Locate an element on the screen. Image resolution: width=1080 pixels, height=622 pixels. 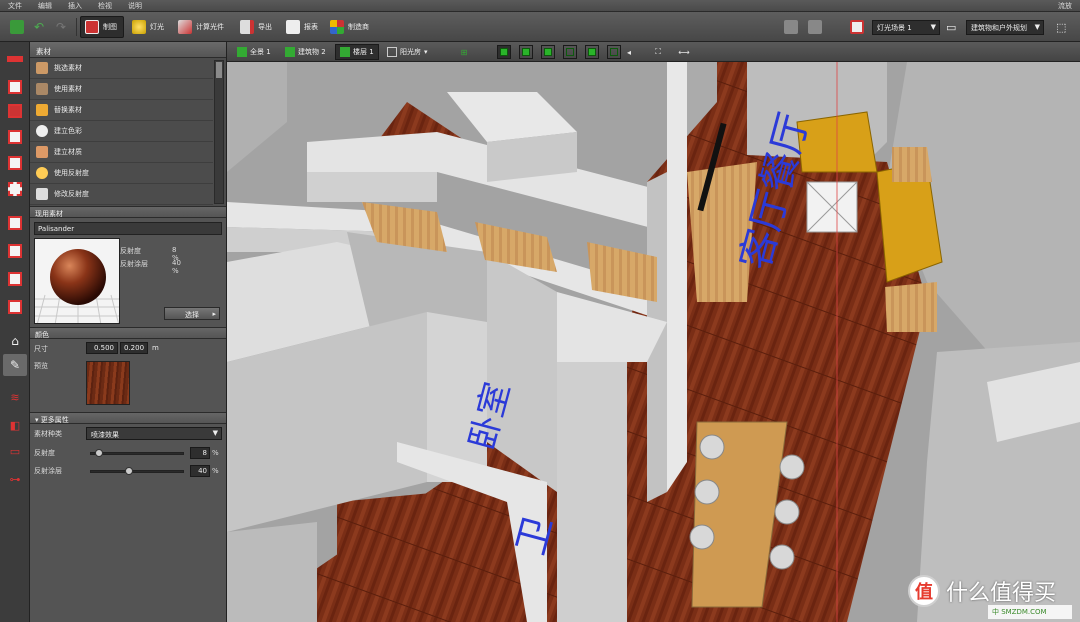
material-list-scrollbar is located at coordinates (219, 132).